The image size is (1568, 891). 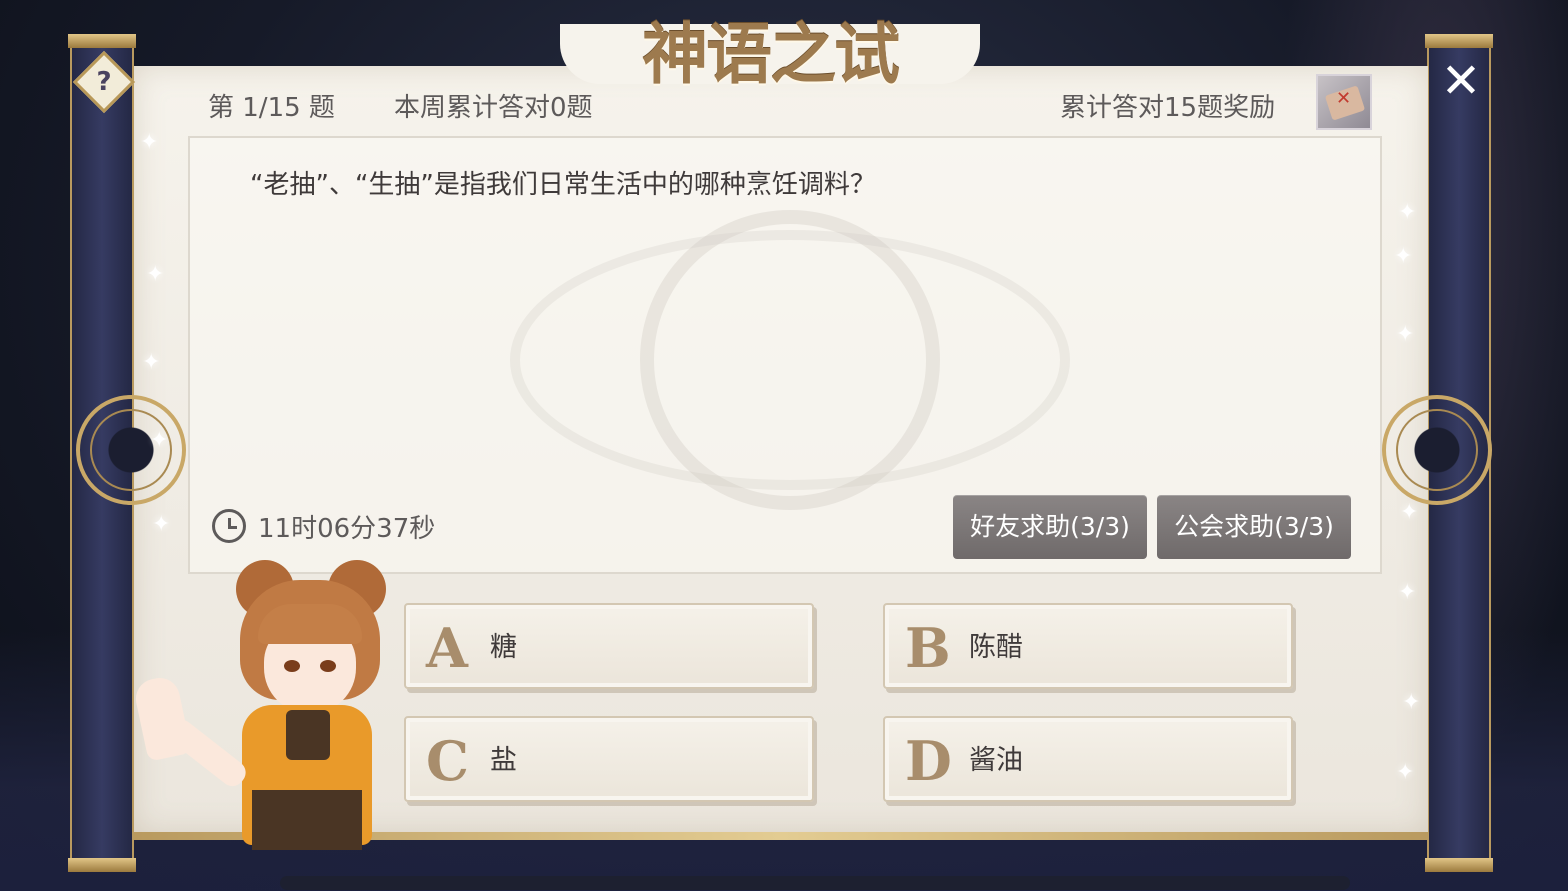 I want to click on background-emblem, so click(x=790, y=360).